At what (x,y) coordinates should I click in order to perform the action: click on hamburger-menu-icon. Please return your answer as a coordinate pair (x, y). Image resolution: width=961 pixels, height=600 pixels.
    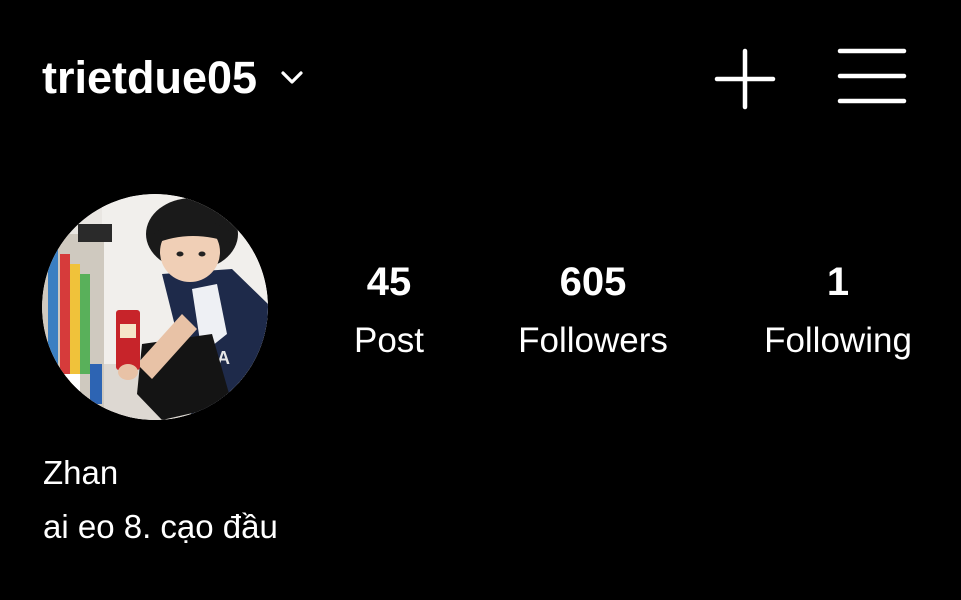
    Looking at the image, I should click on (872, 76).